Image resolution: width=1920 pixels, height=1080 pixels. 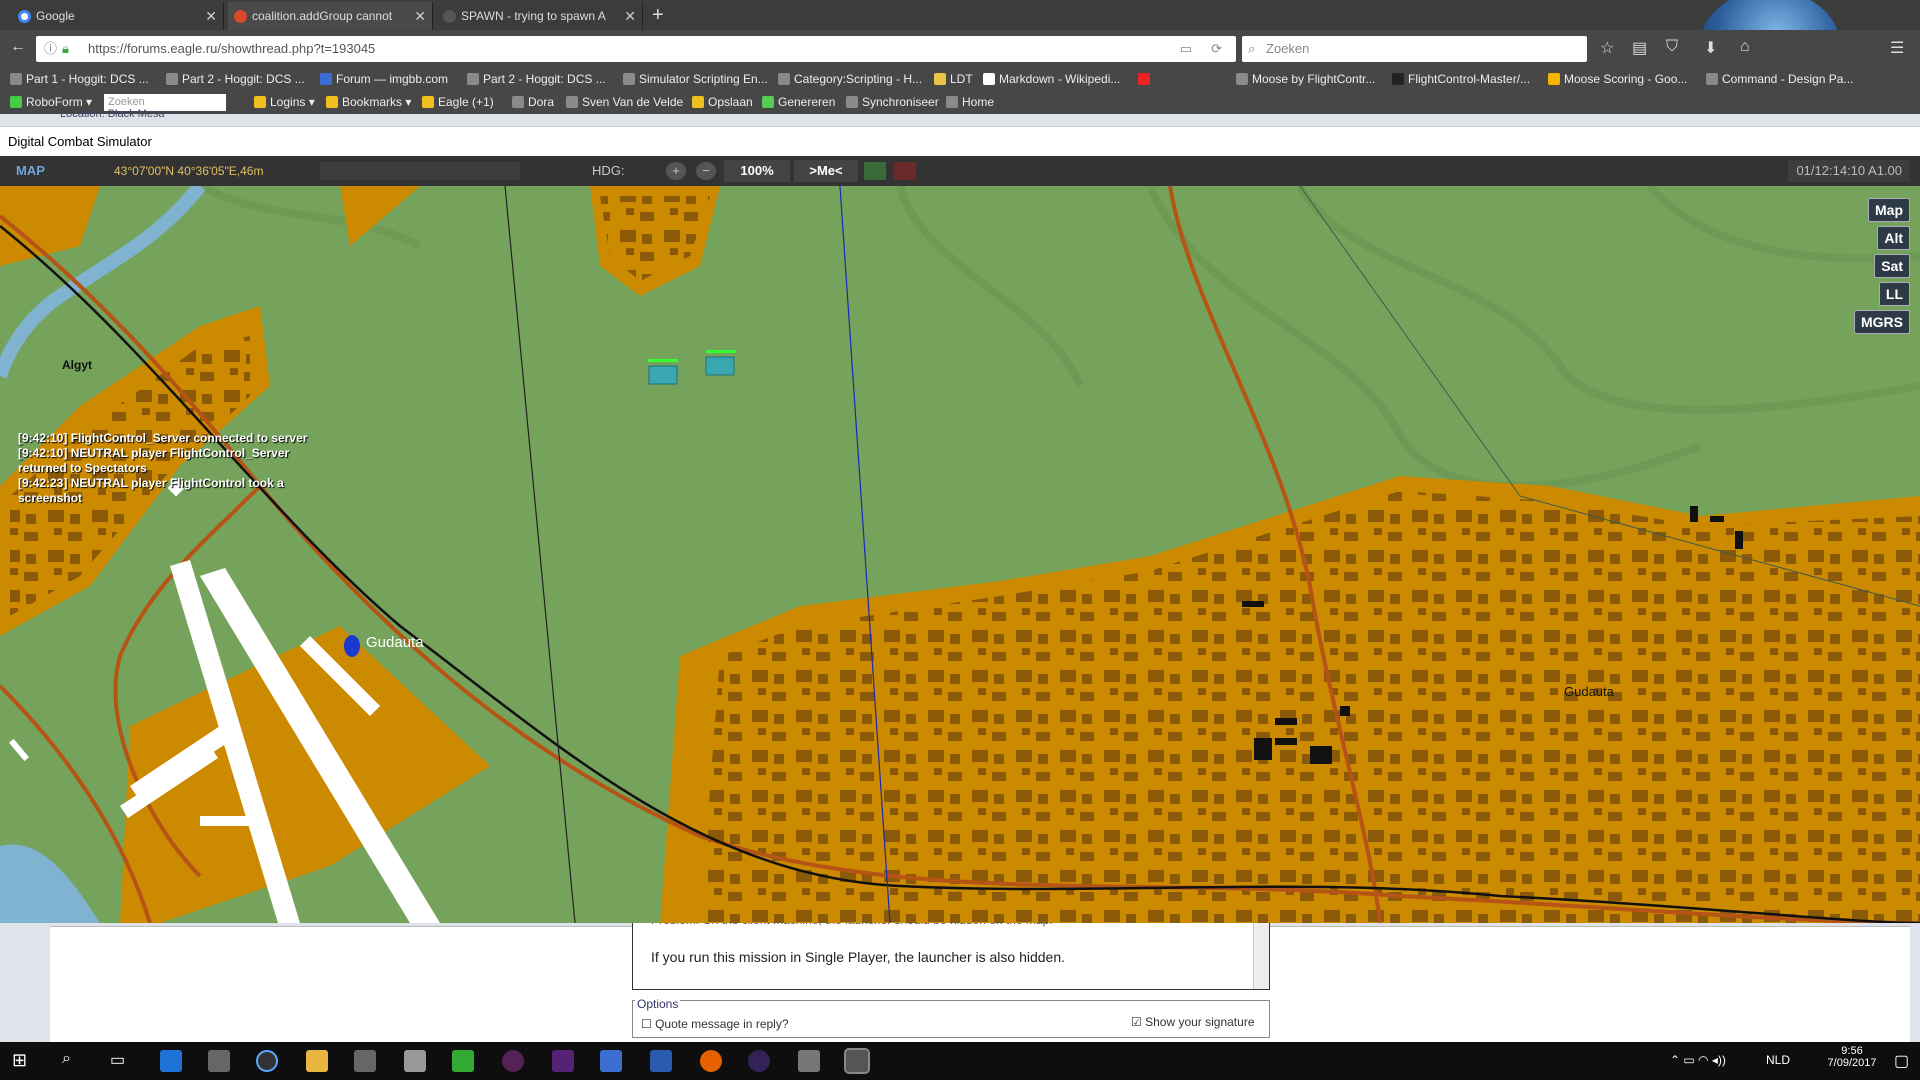 What do you see at coordinates (112, 114) in the screenshot?
I see `location-text: Location: Black Mesa` at bounding box center [112, 114].